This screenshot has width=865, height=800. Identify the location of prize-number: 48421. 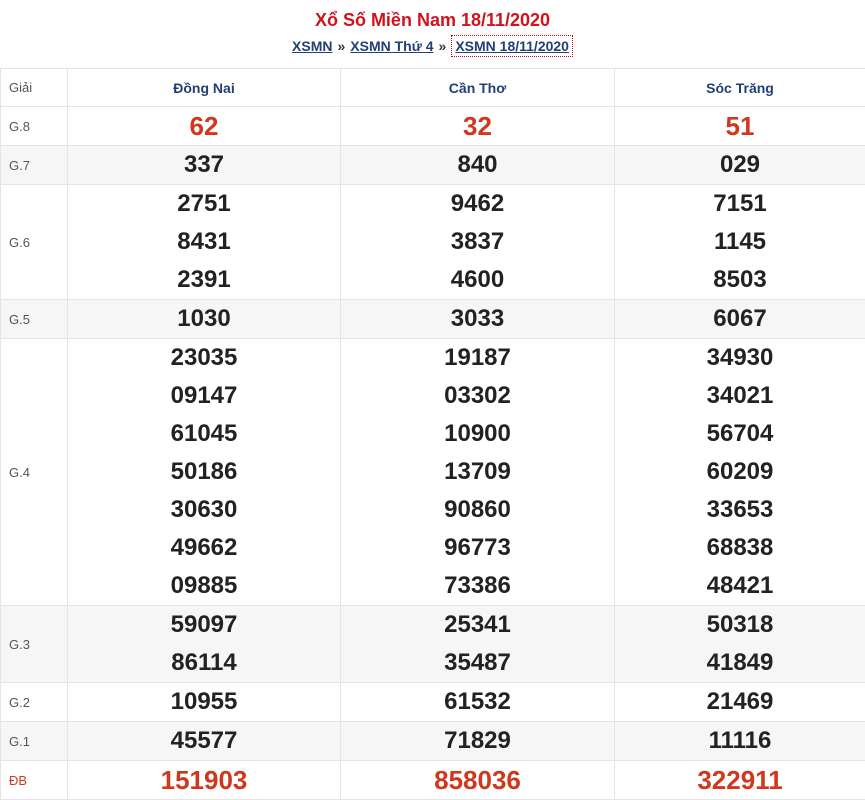
(740, 586).